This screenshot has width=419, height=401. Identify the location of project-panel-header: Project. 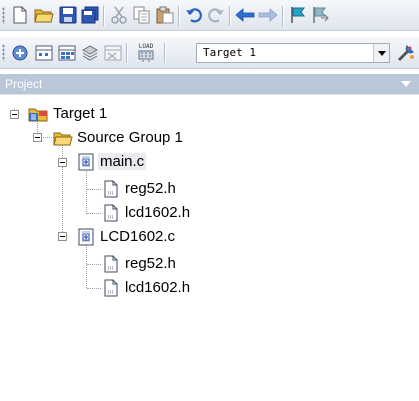
(209, 84).